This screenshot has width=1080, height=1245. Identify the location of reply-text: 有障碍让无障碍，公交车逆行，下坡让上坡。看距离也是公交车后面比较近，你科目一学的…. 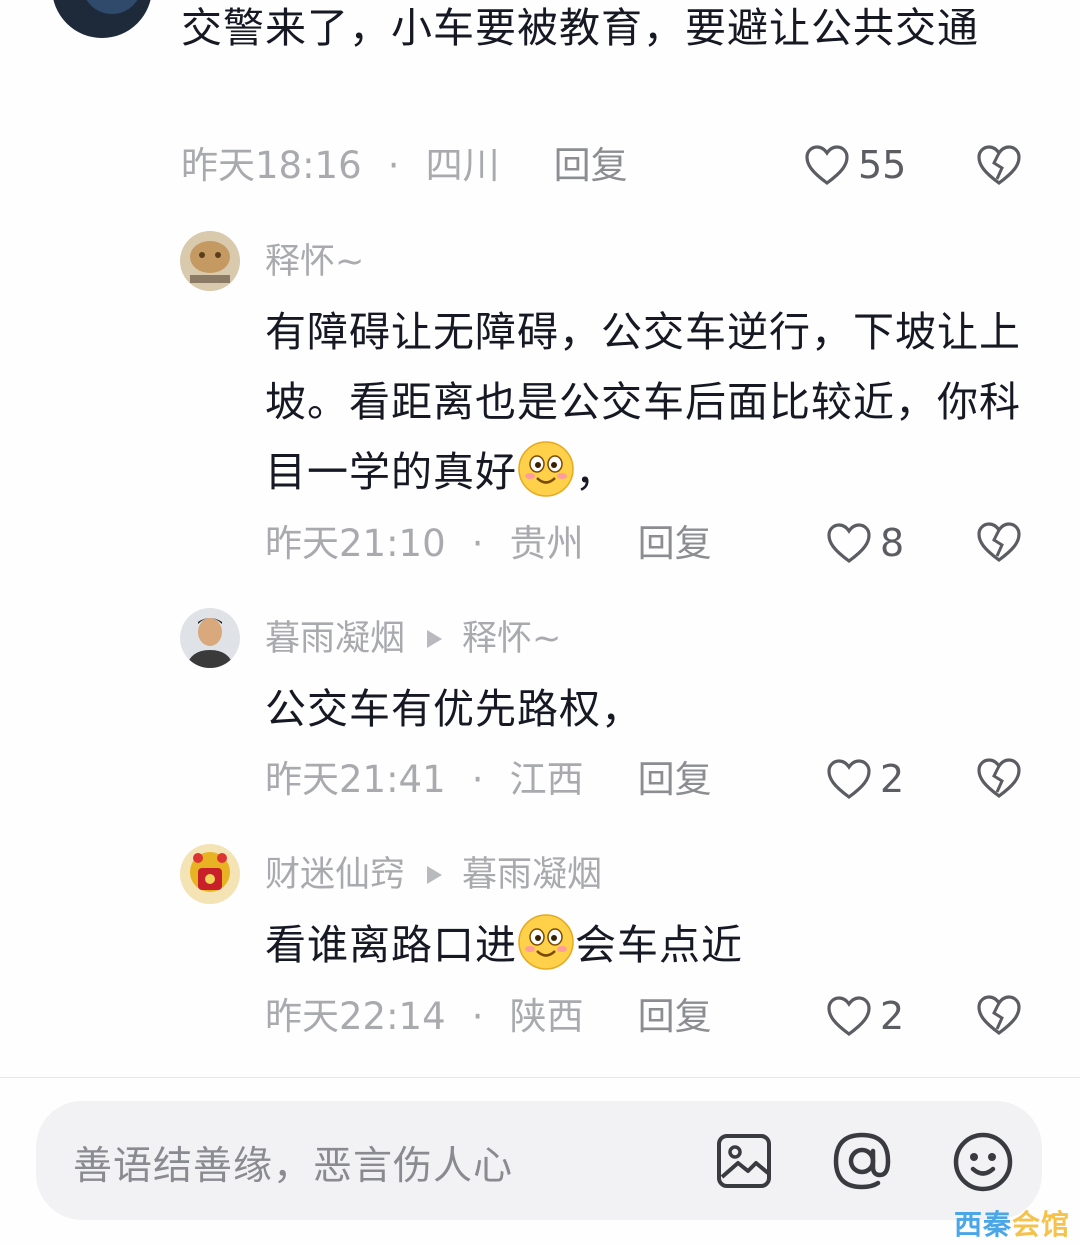
(643, 402).